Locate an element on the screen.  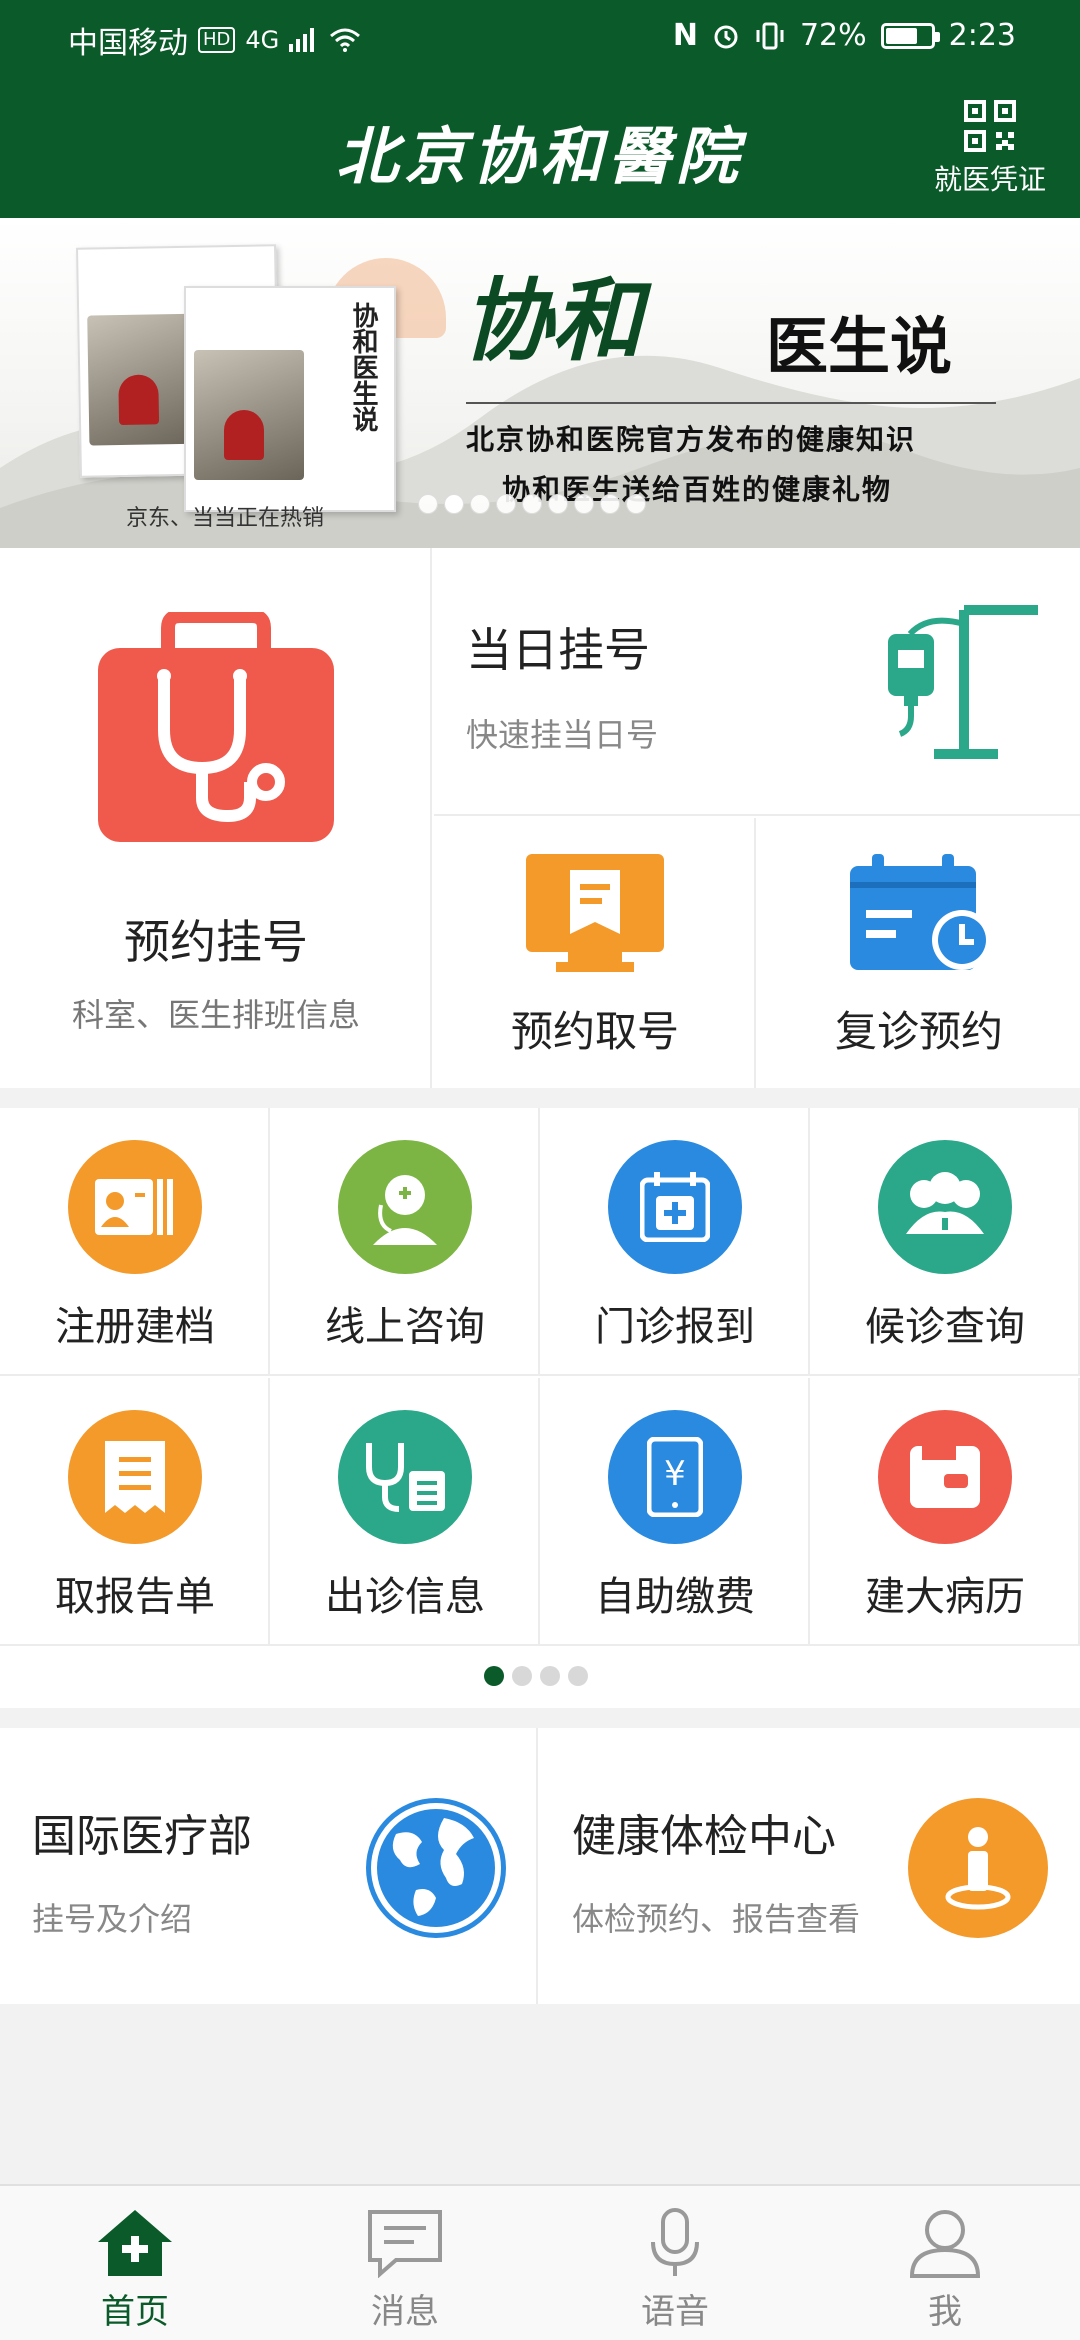
ticket-monitor-icon is located at coordinates (595, 913).